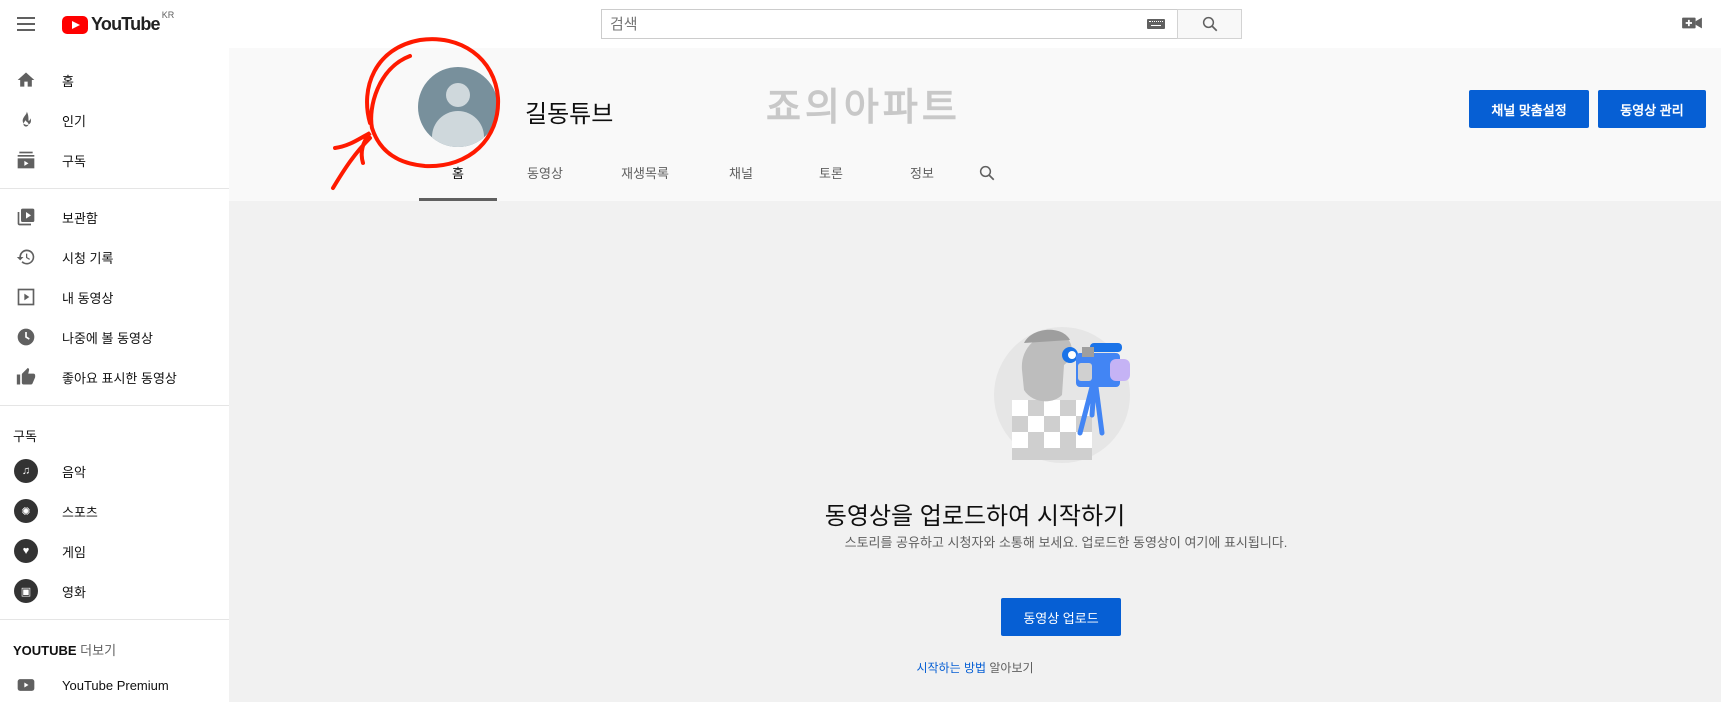 The width and height of the screenshot is (1721, 702). I want to click on tab-channels: 채널, so click(741, 172).